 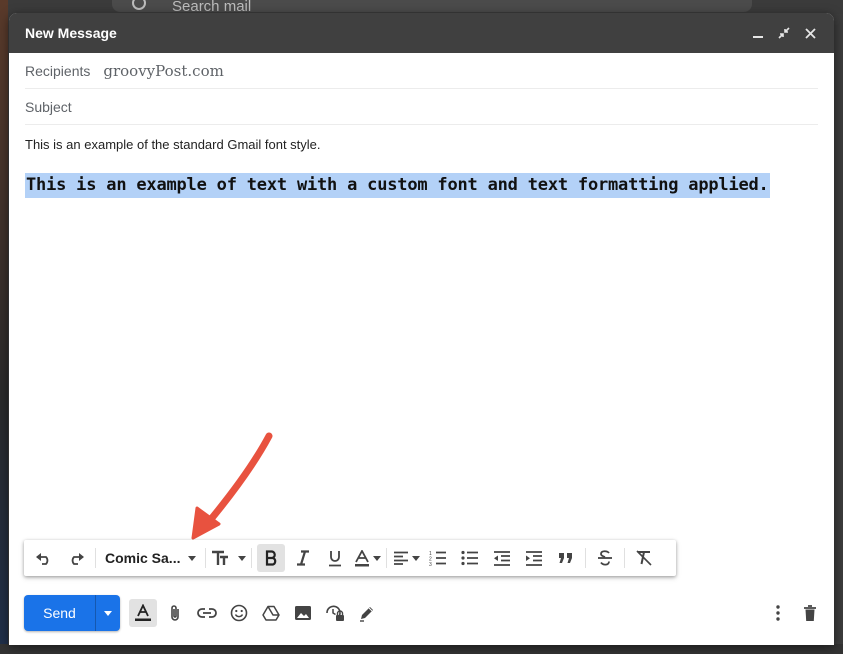 What do you see at coordinates (421, 649) in the screenshot?
I see `gmail-background-footer` at bounding box center [421, 649].